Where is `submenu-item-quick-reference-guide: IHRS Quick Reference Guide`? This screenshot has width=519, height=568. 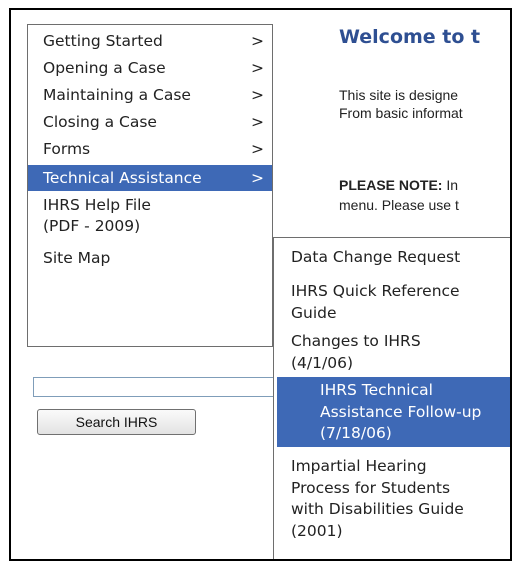 submenu-item-quick-reference-guide: IHRS Quick Reference Guide is located at coordinates (392, 302).